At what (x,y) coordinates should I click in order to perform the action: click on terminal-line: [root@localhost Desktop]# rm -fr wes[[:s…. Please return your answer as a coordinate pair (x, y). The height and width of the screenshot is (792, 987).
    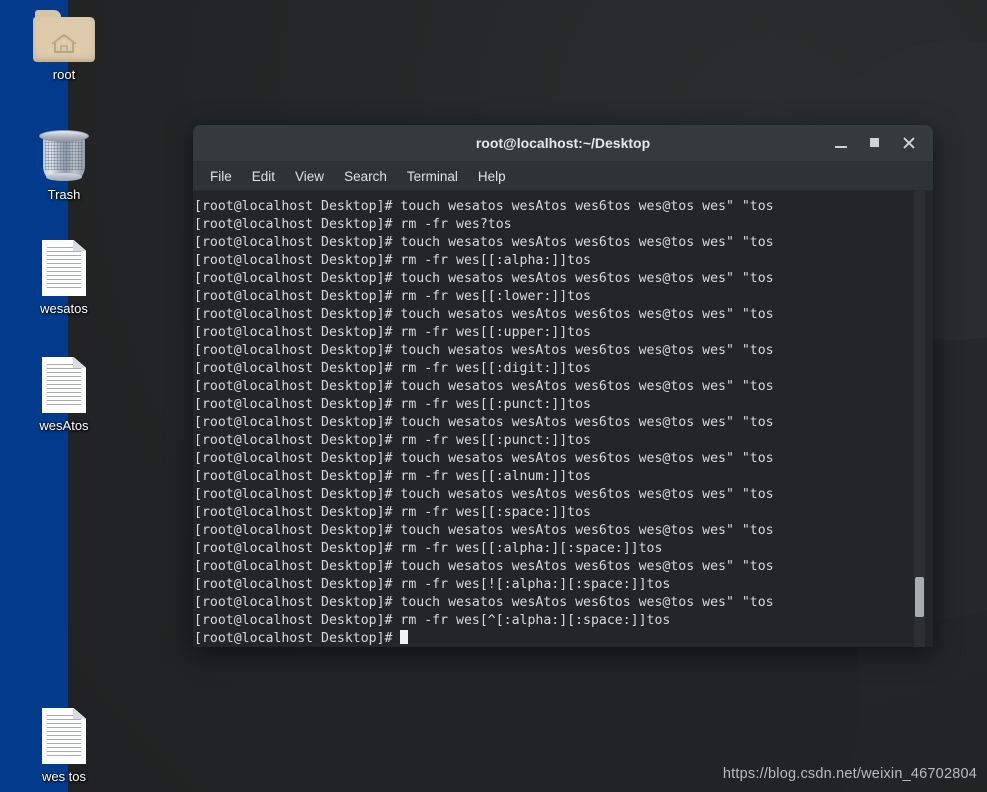
    Looking at the image, I should click on (392, 512).